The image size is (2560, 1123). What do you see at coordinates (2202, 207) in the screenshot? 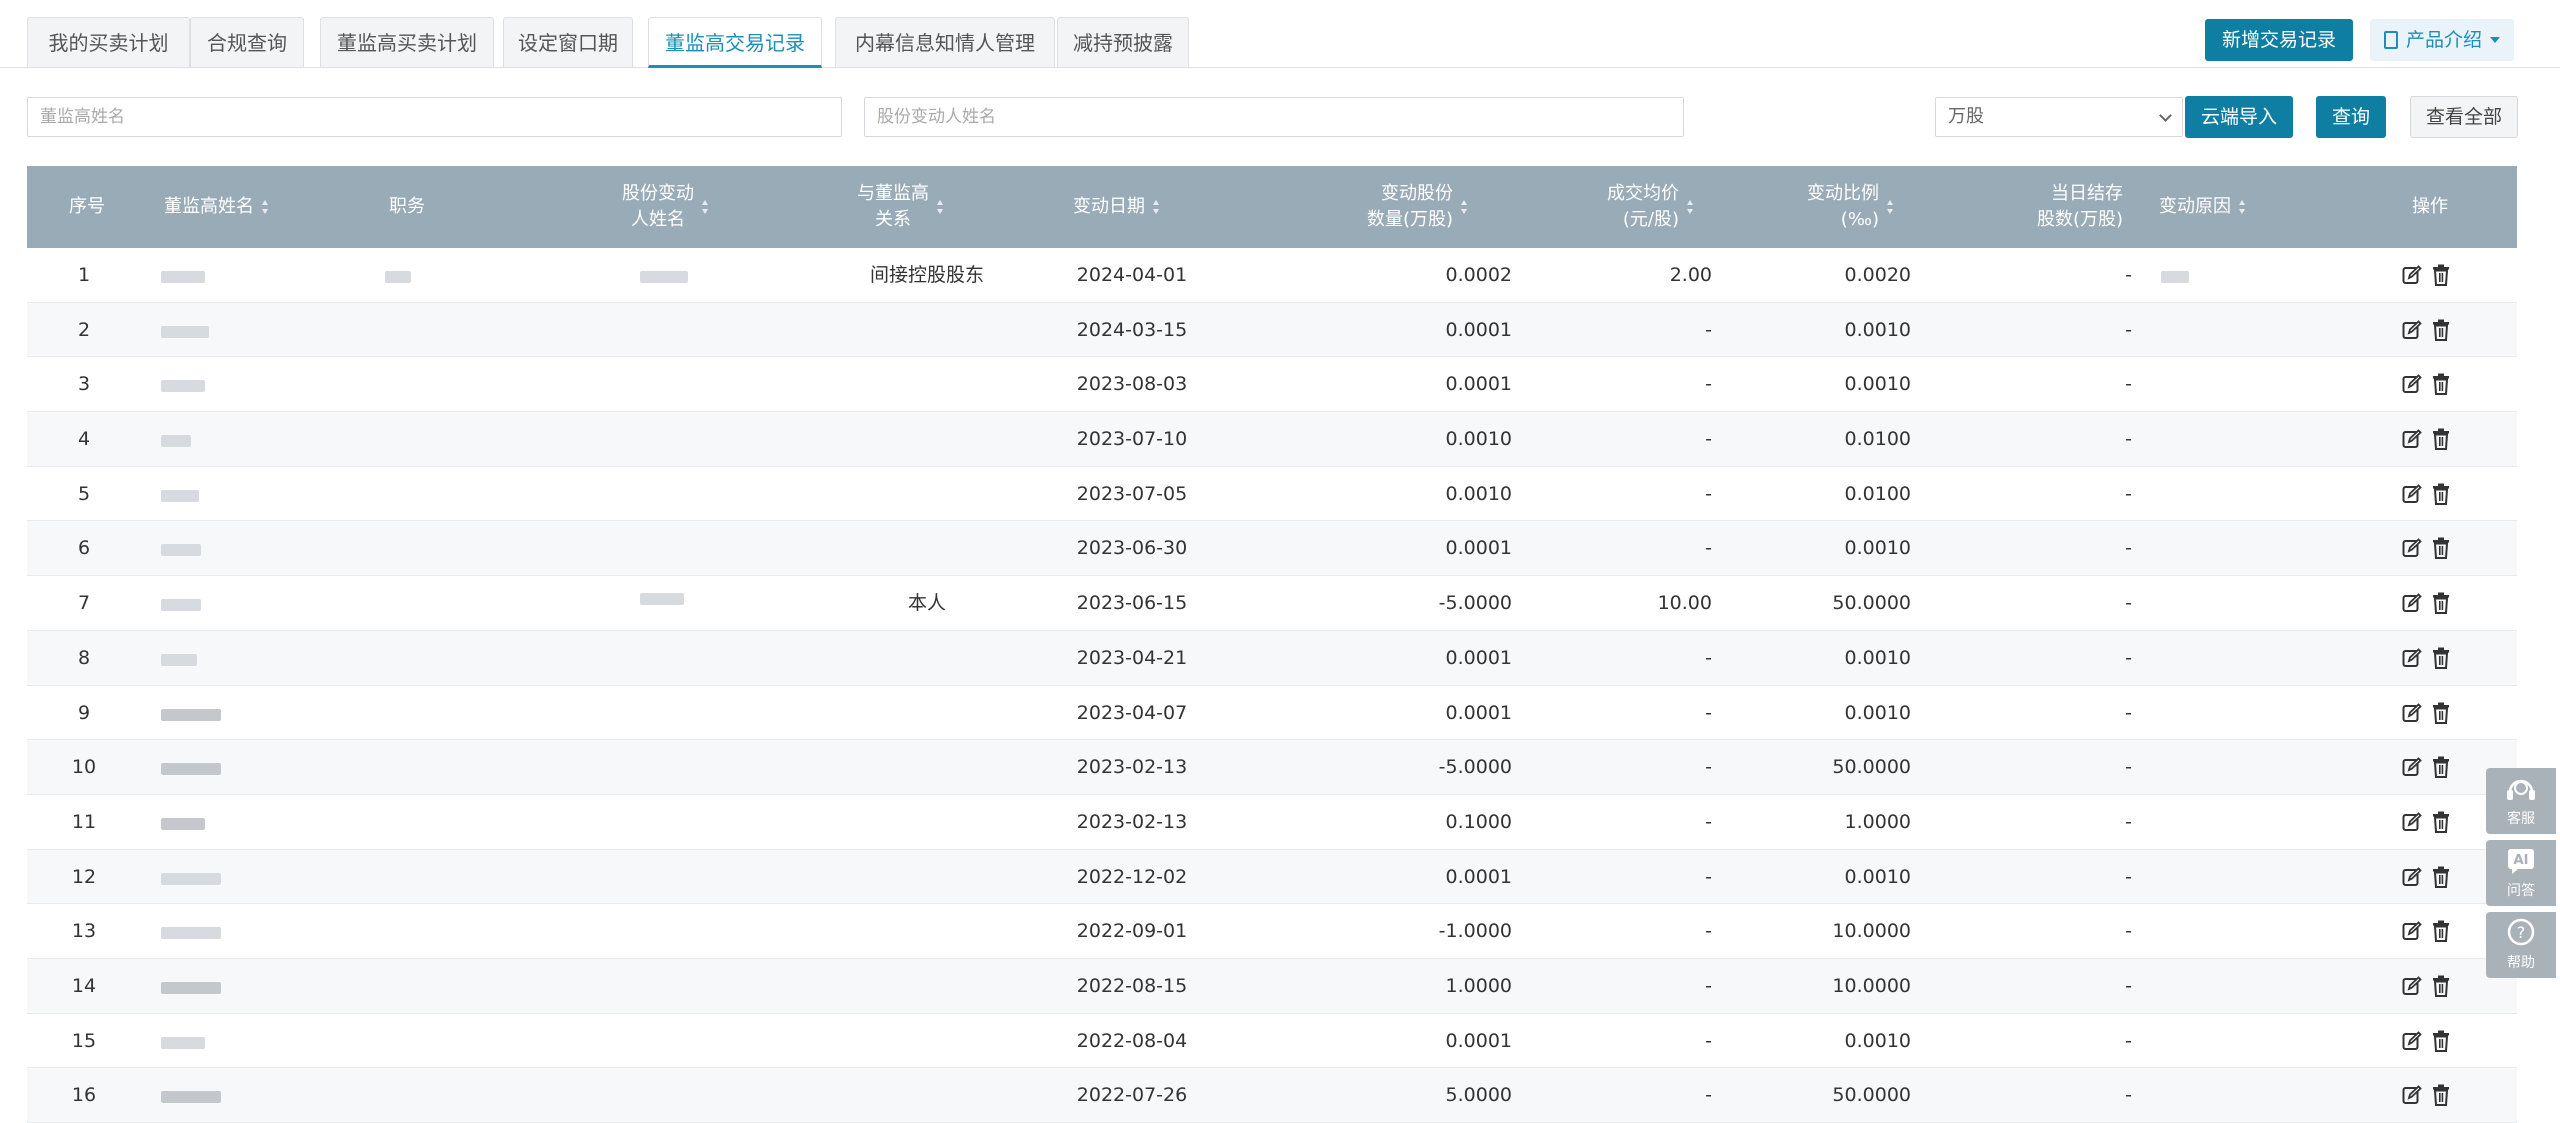
I see `col-reason: 变动原因` at bounding box center [2202, 207].